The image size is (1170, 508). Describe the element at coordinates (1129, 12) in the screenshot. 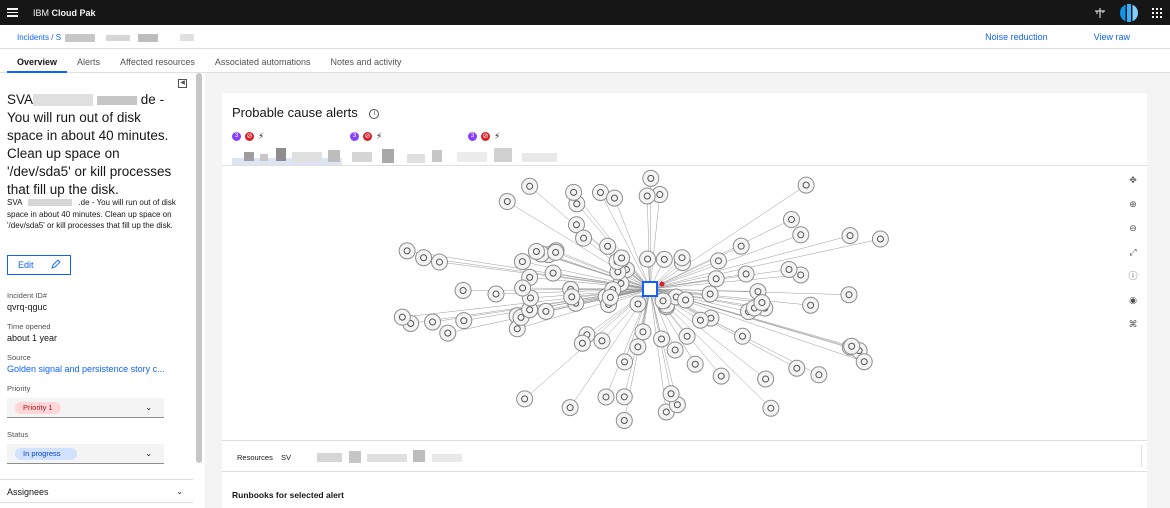

I see `avatar` at that location.